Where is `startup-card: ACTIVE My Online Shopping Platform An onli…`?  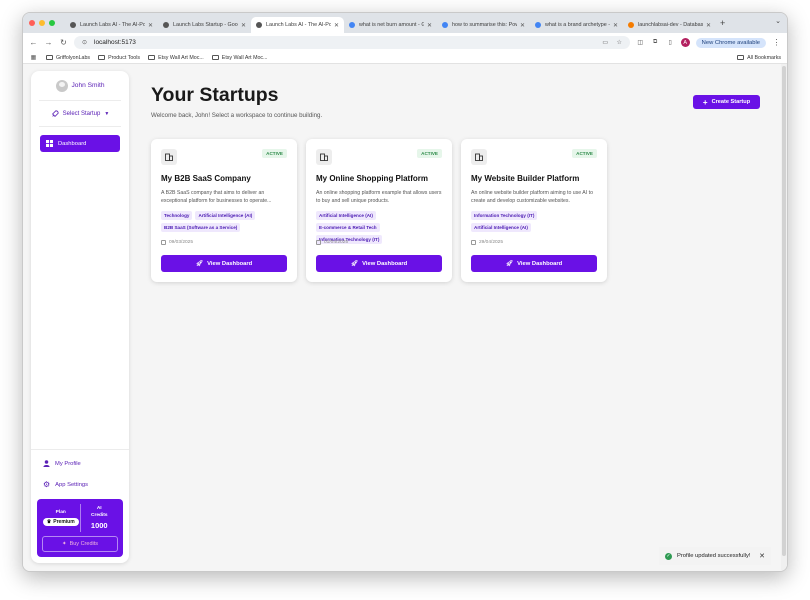
startup-card: ACTIVE My Online Shopping Platform An onli… is located at coordinates (379, 210).